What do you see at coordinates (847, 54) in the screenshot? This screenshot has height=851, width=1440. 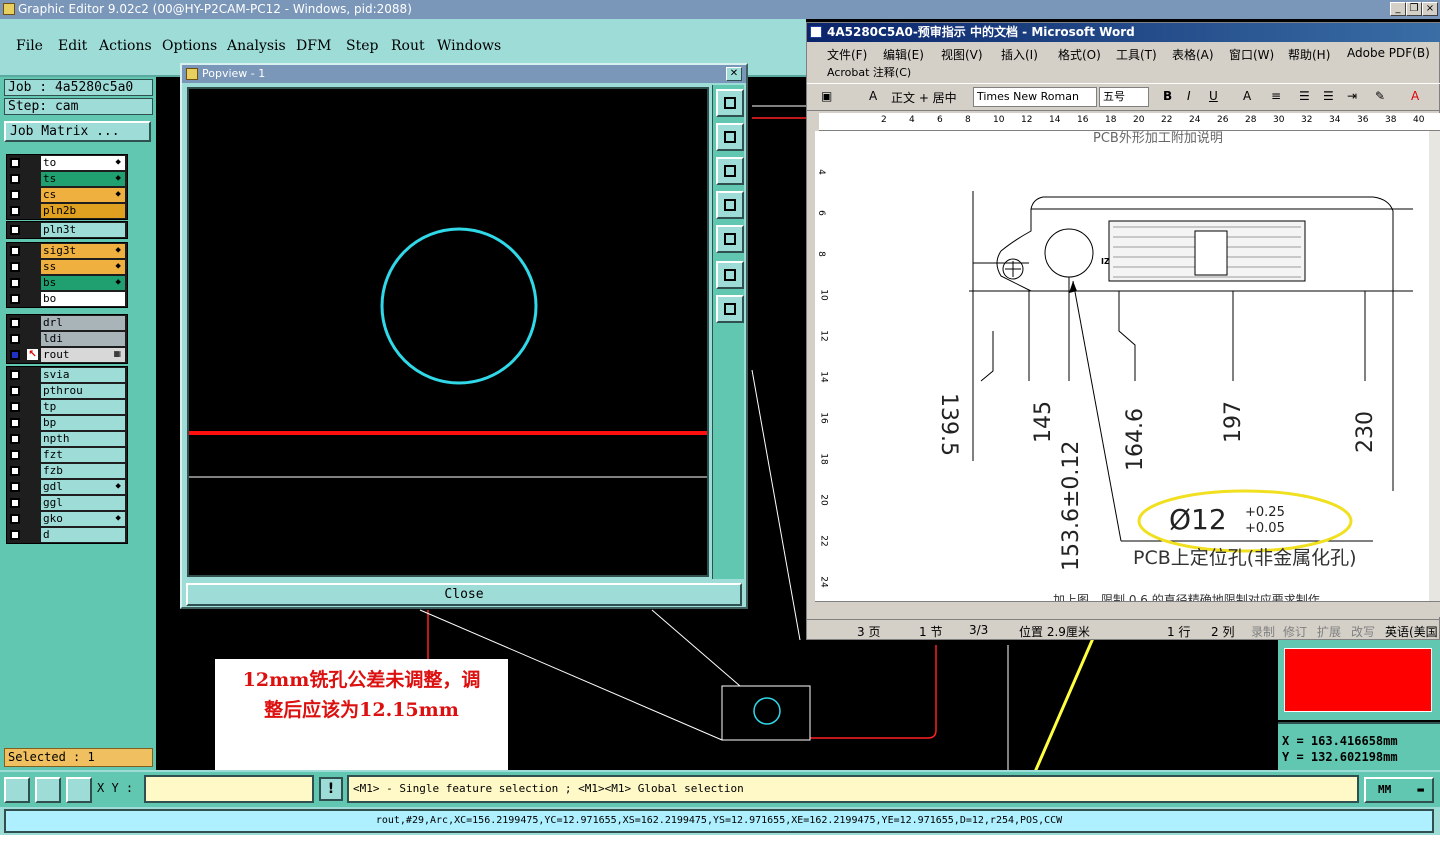 I see `word-menu-file: 文件(F)` at bounding box center [847, 54].